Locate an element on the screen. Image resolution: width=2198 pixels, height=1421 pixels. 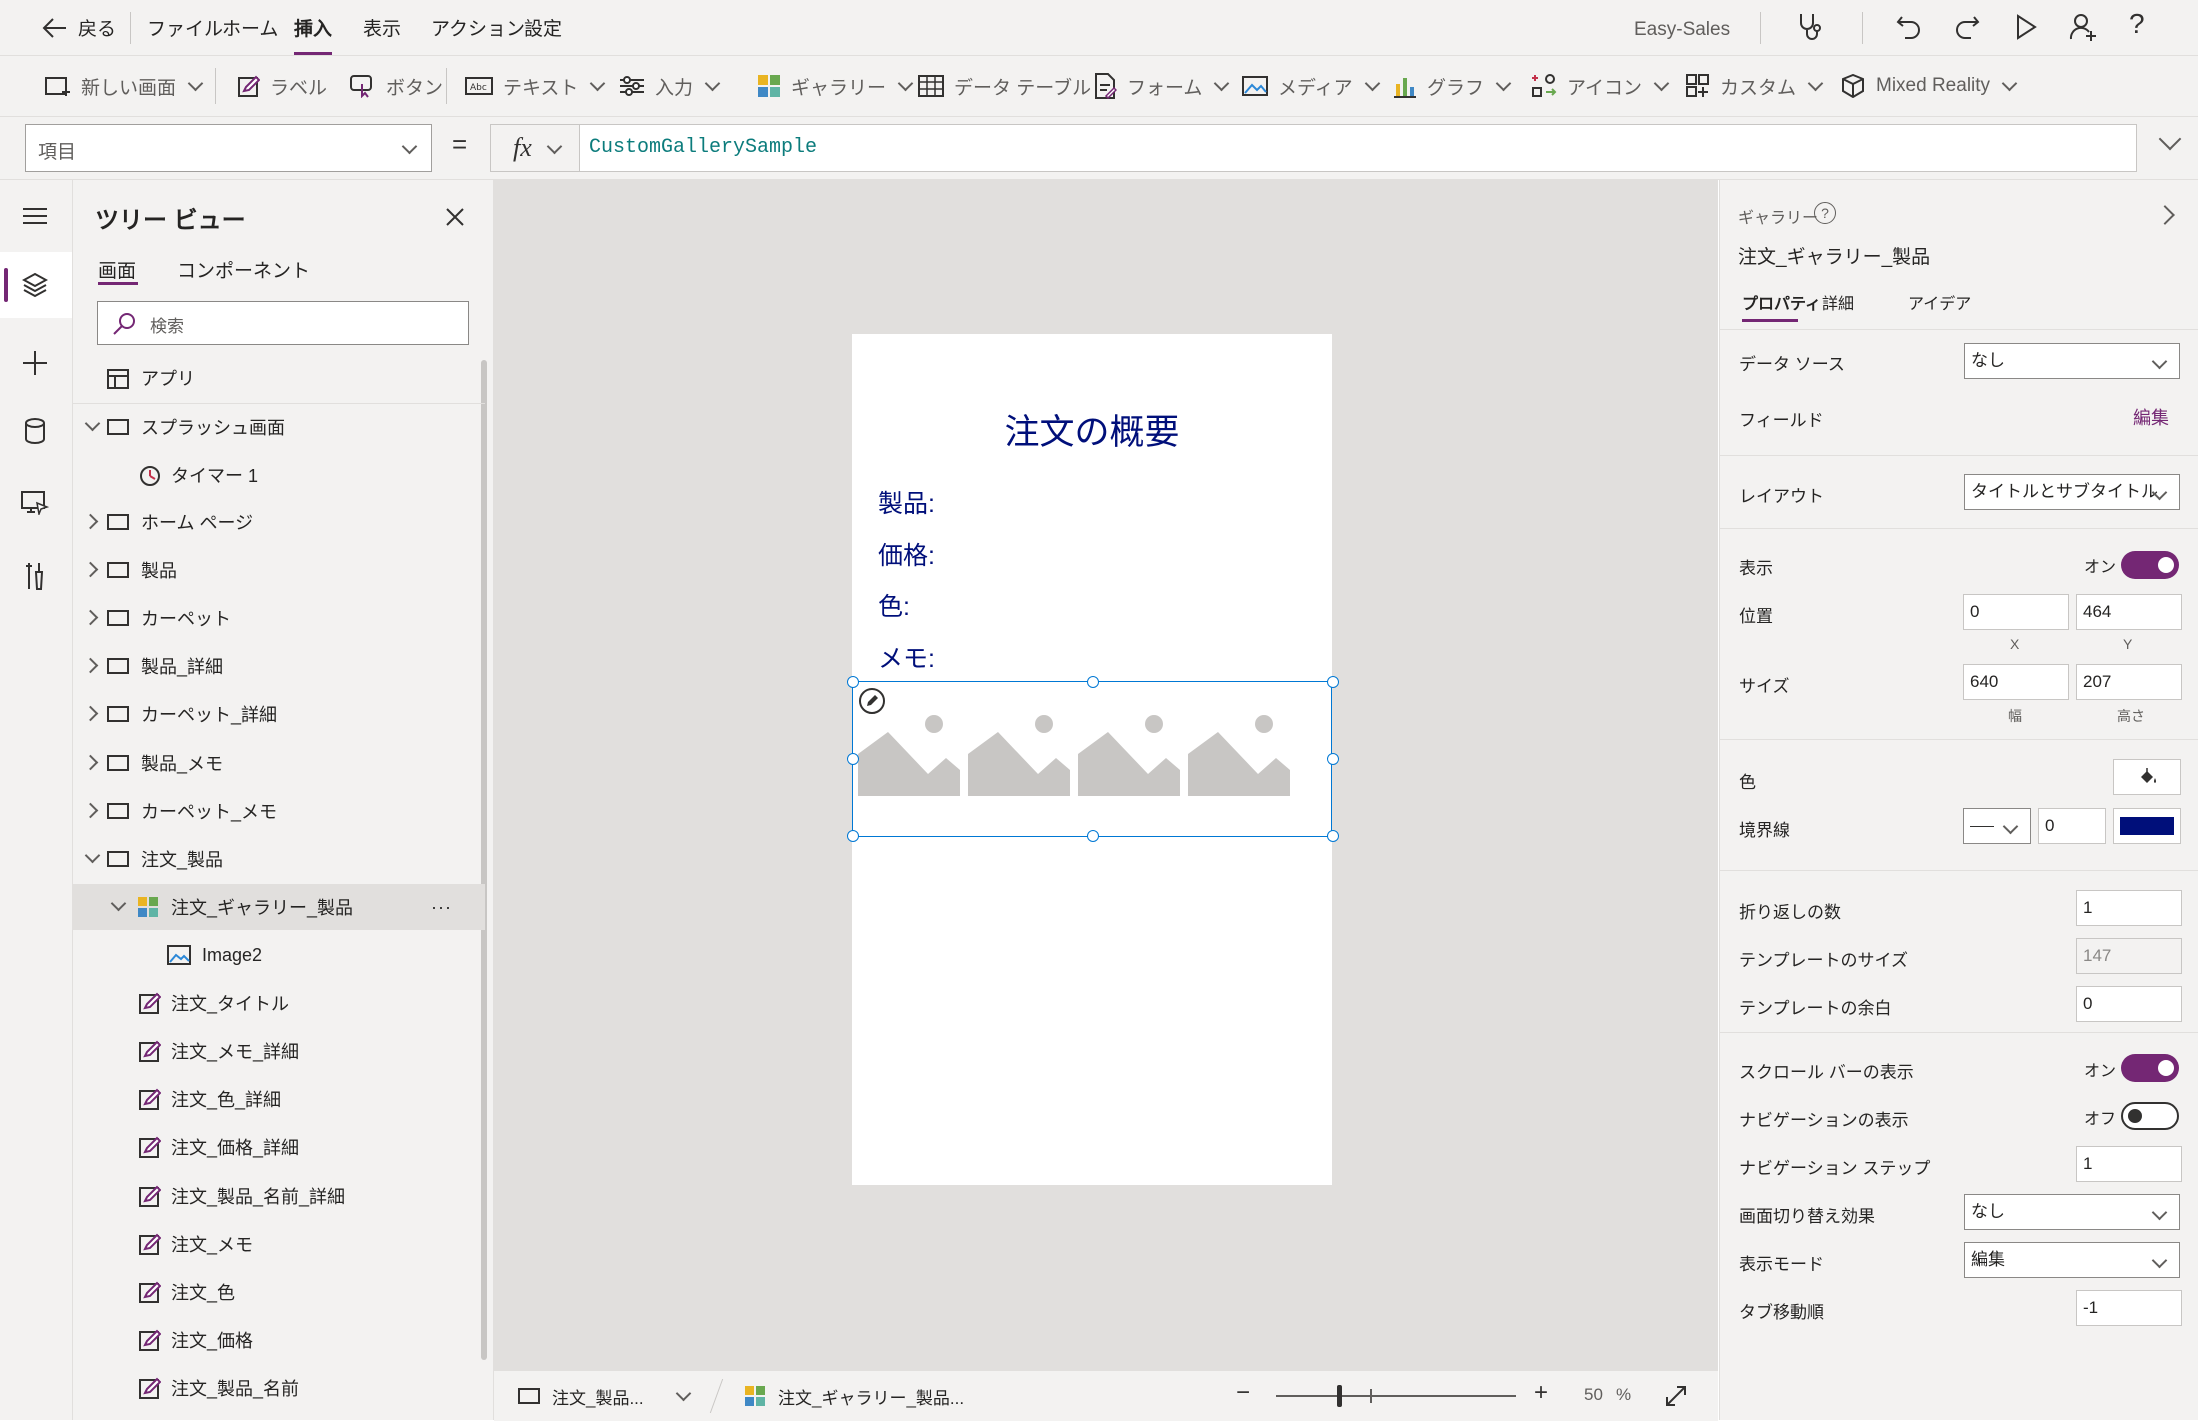
tree-item-products: 製品 is located at coordinates (279, 570).